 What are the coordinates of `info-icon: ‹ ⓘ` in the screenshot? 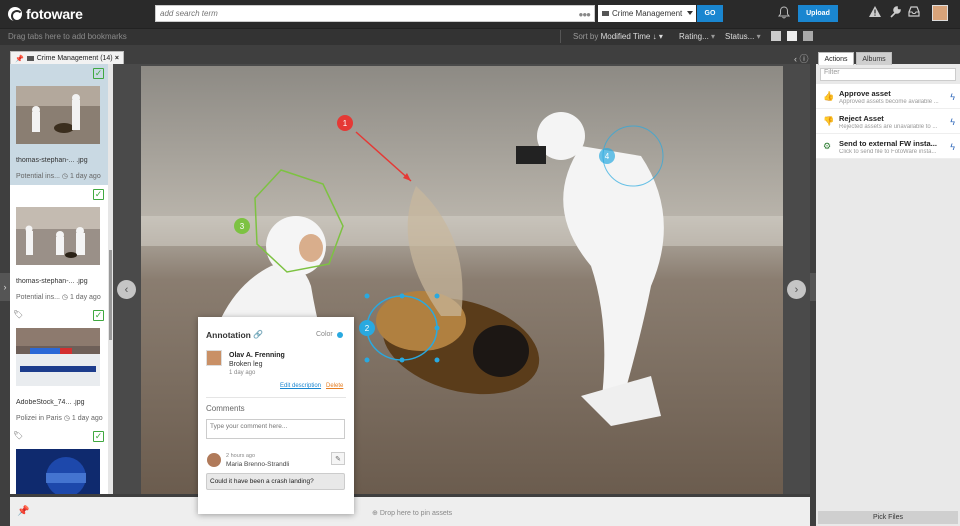 It's located at (801, 58).